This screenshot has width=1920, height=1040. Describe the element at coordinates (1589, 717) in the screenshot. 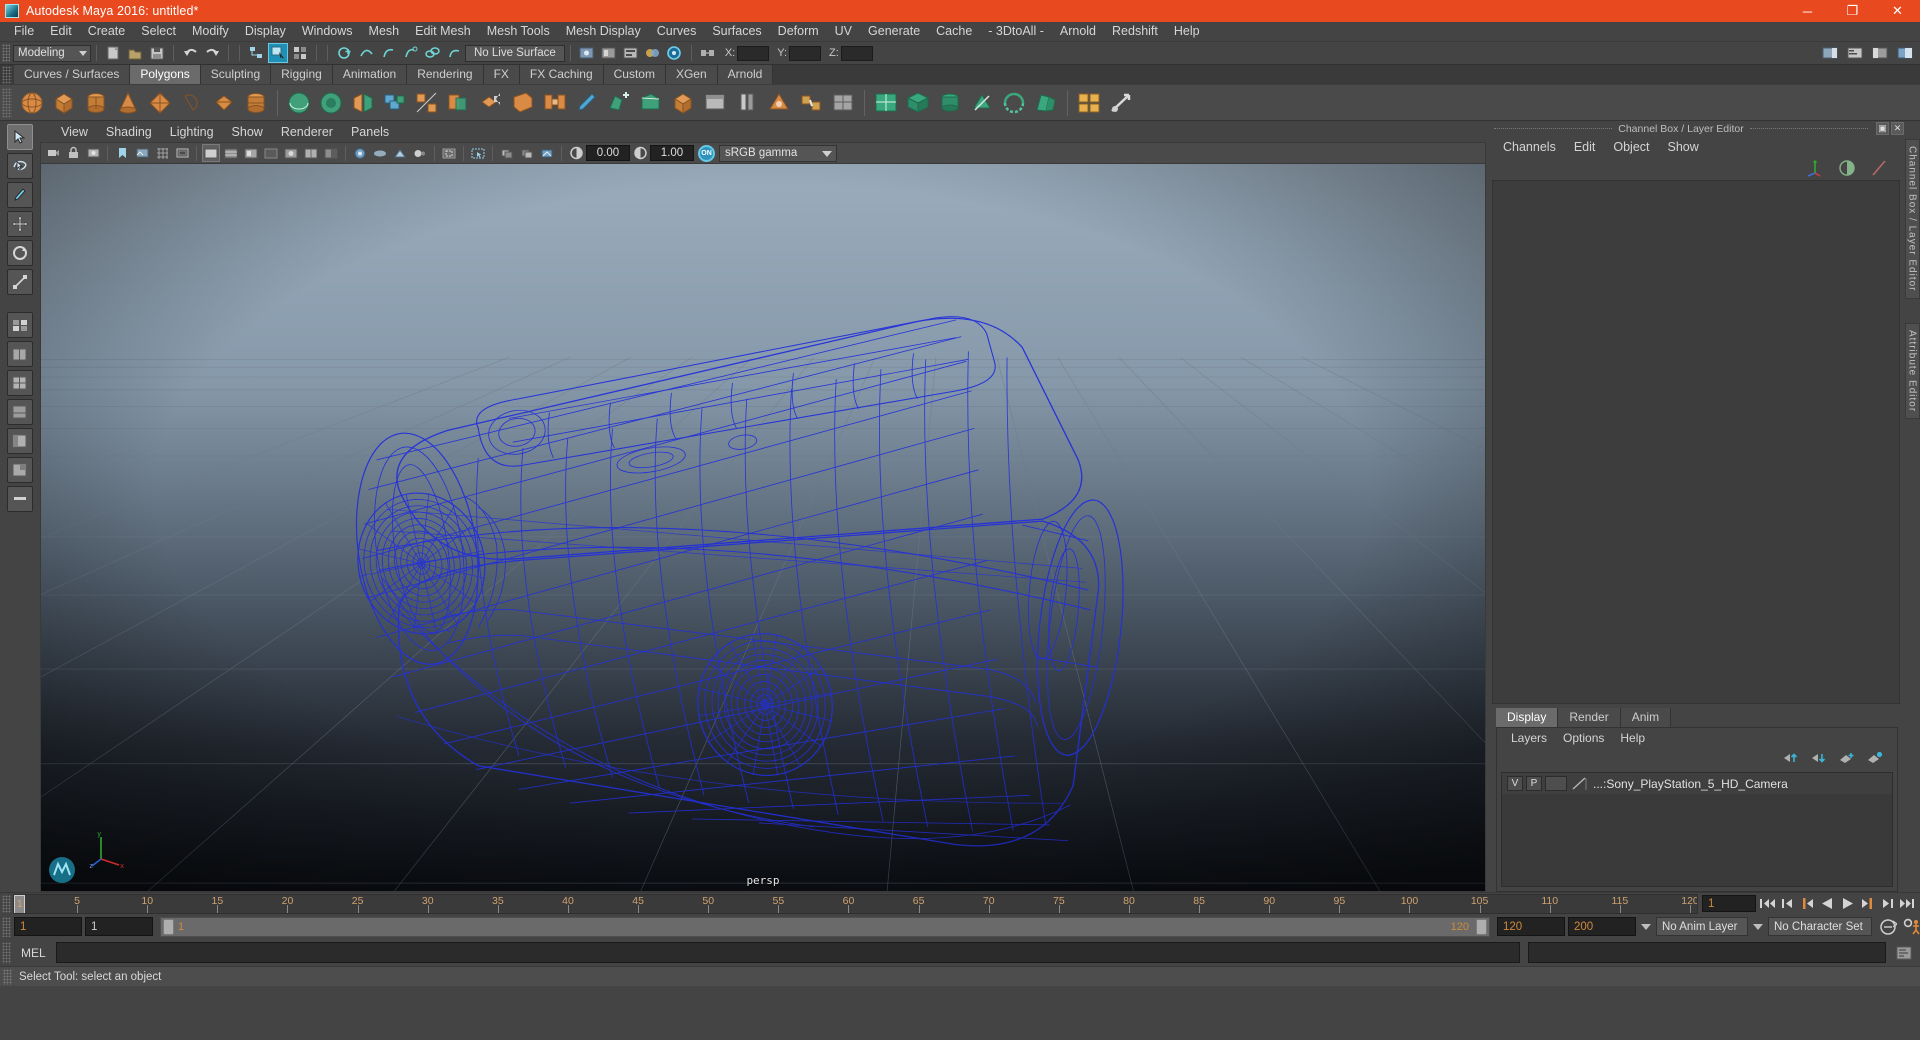

I see `tab-render: Render` at that location.